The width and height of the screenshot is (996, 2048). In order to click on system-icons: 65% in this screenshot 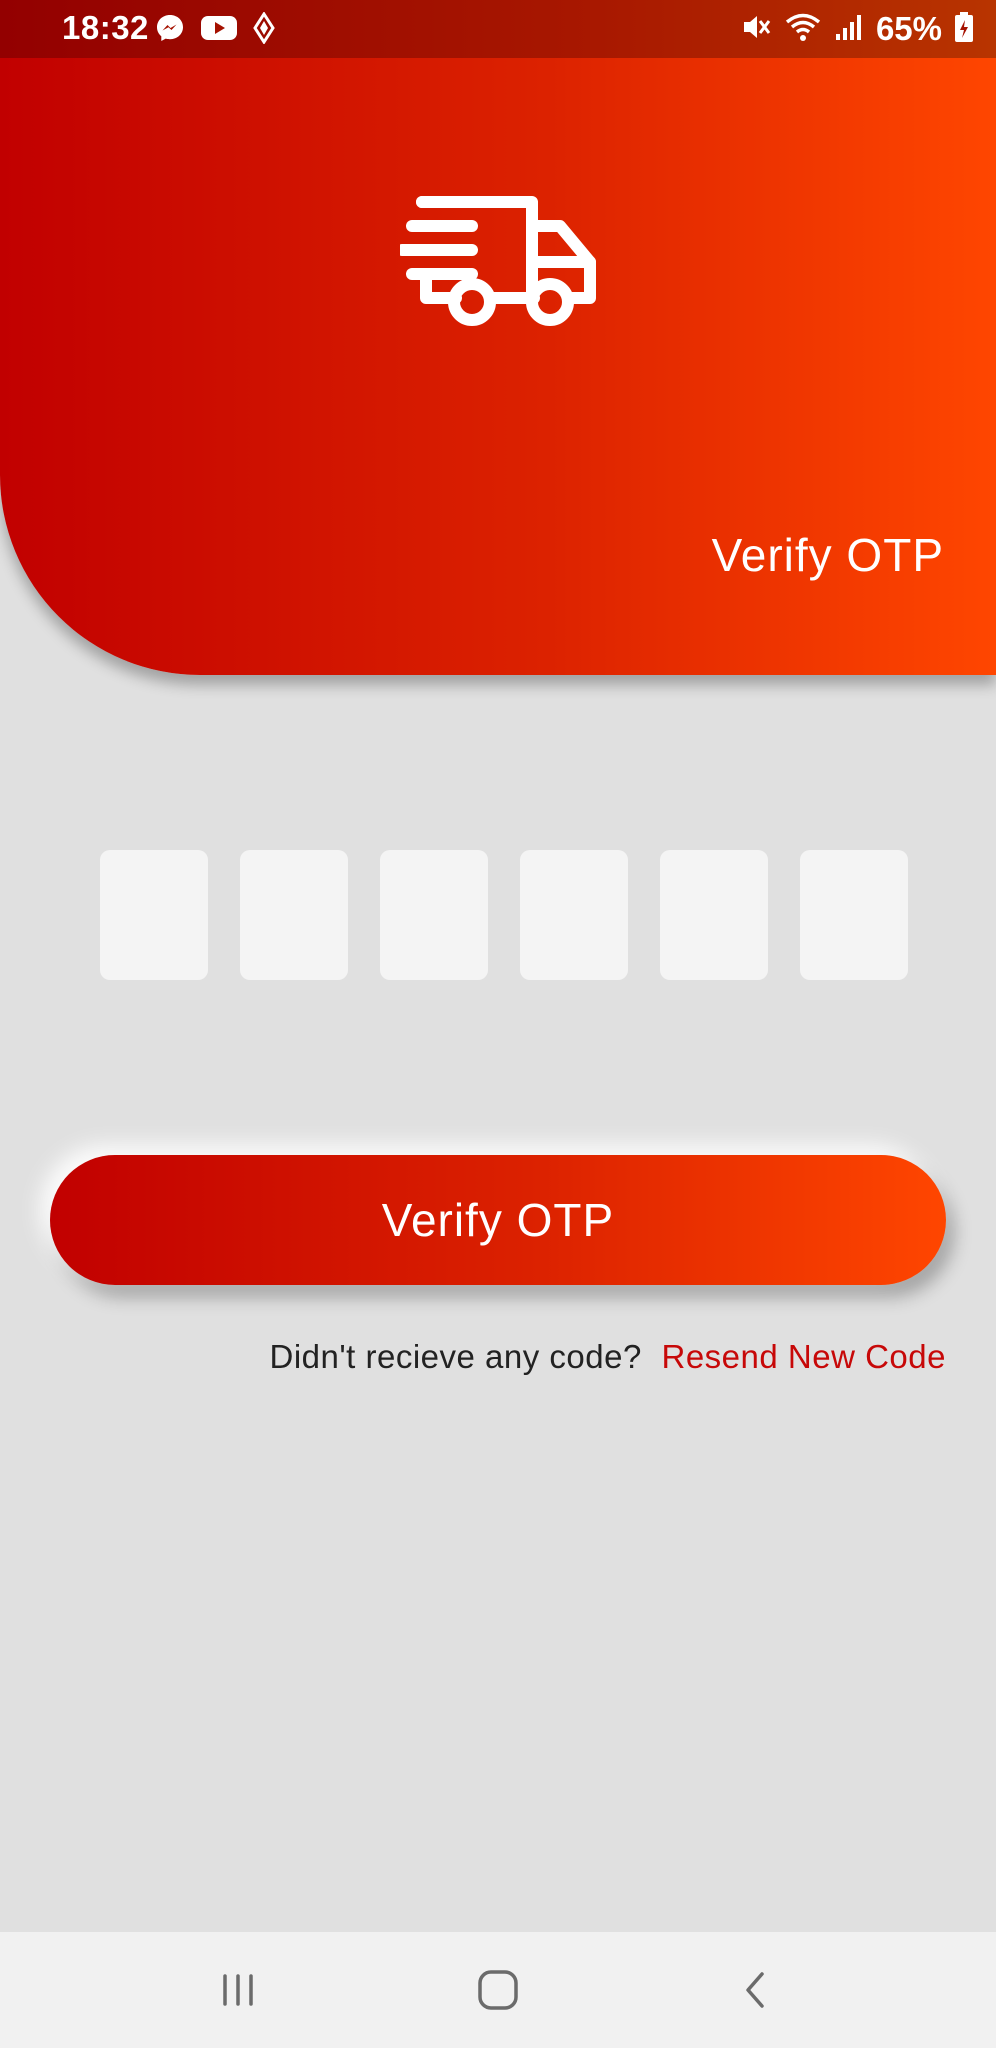, I will do `click(857, 29)`.